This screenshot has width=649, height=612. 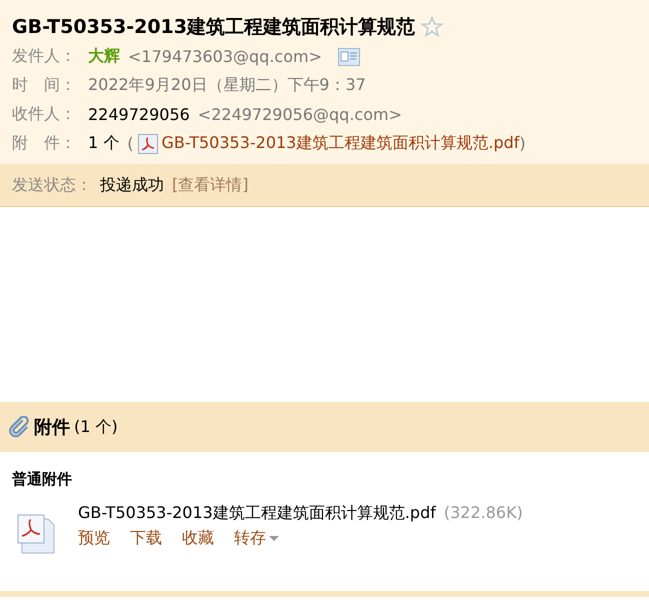 I want to click on recipient-name: 2249729056, so click(x=139, y=114).